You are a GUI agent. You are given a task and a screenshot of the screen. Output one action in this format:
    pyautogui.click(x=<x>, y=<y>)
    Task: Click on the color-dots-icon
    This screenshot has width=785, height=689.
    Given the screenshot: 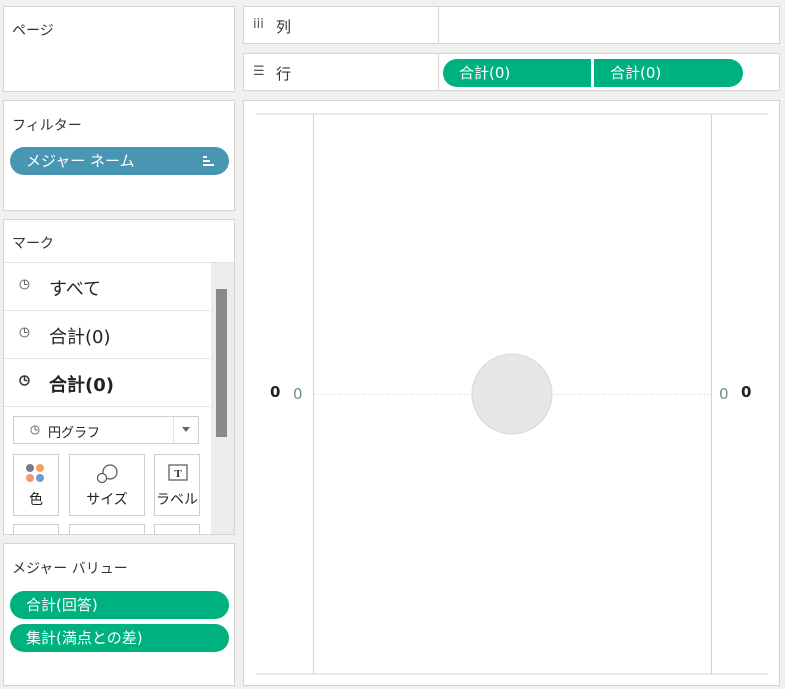 What is the action you would take?
    pyautogui.click(x=35, y=473)
    